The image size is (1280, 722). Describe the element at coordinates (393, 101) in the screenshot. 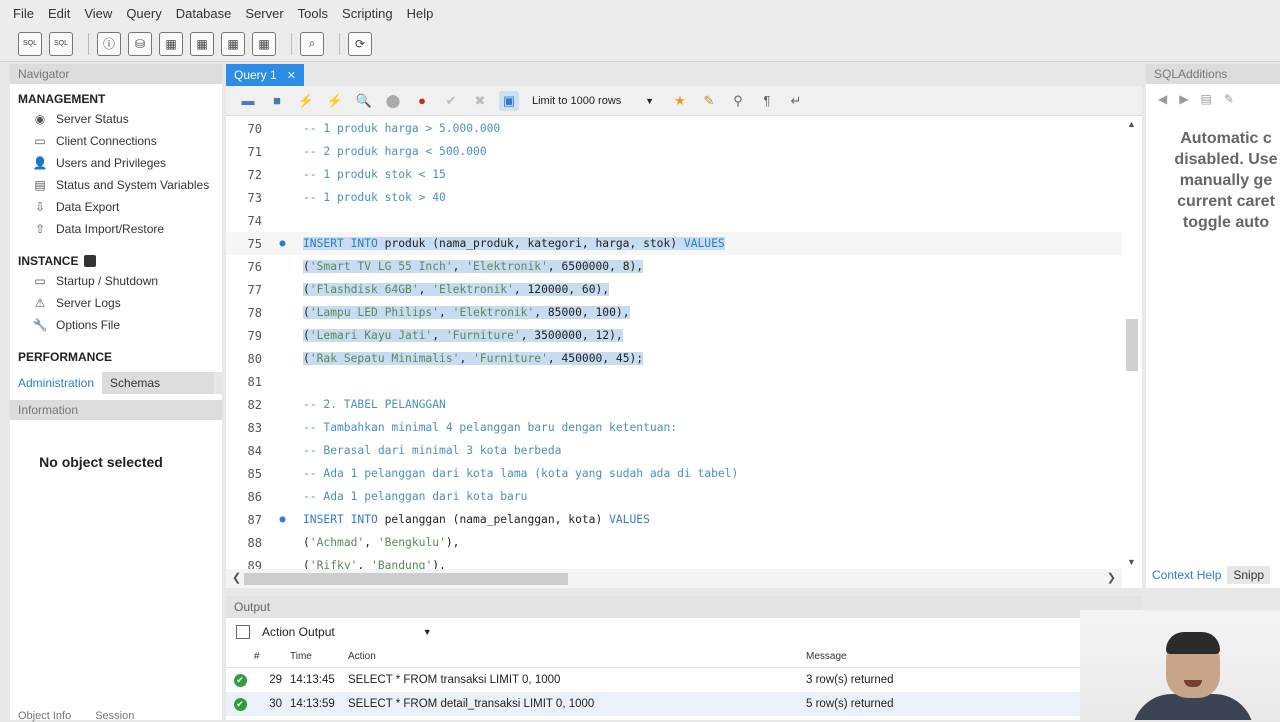

I see `stop-icon: ⬤` at that location.